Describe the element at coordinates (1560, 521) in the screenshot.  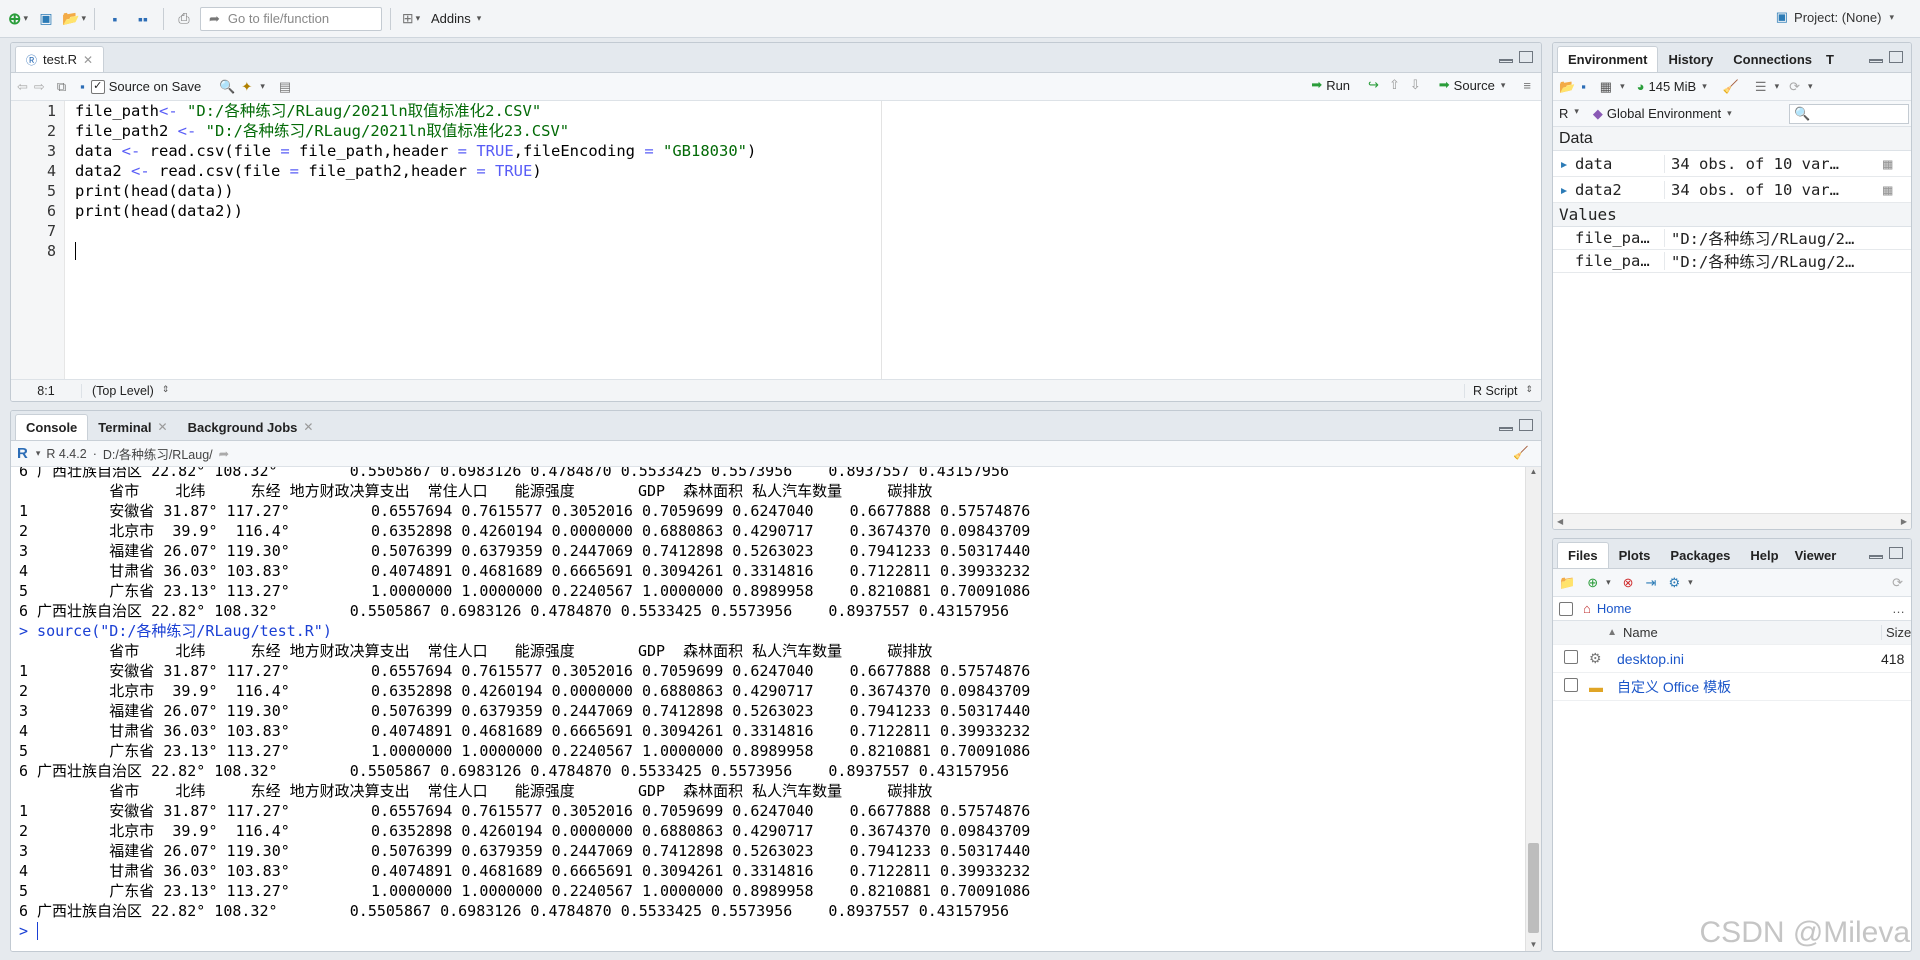
I see `scroll-left-arrow-icon: ◀` at that location.